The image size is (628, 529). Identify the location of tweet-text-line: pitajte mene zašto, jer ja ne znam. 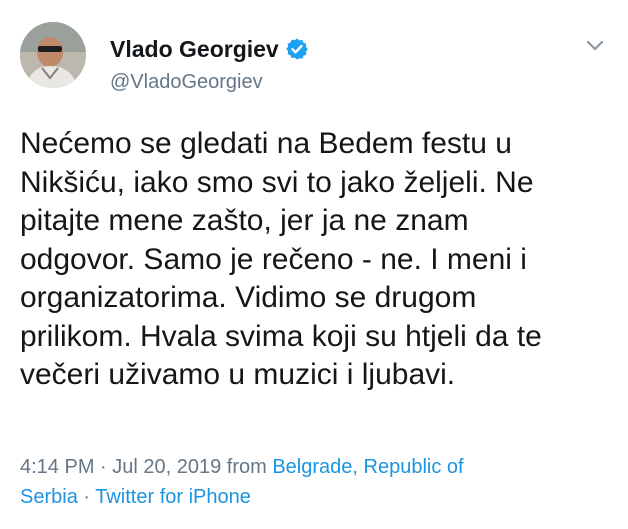
(244, 220).